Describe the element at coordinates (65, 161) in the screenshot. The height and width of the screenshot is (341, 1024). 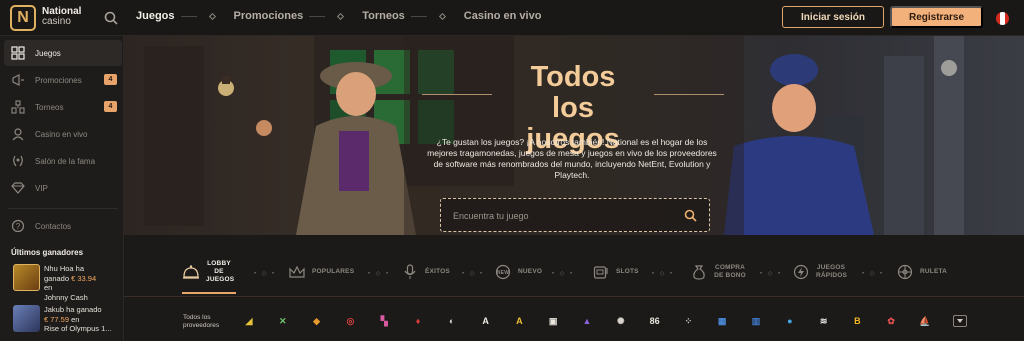
I see `sidebar-item-label: Salón de la fama` at that location.